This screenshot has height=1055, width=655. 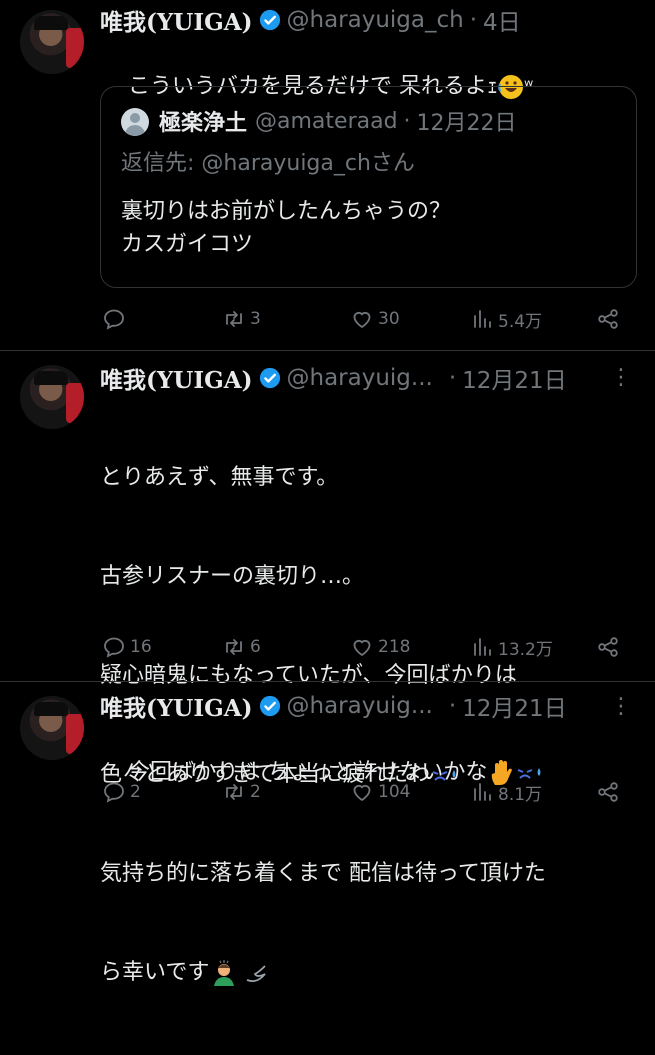 I want to click on man-bowing-emoji, so click(x=224, y=973).